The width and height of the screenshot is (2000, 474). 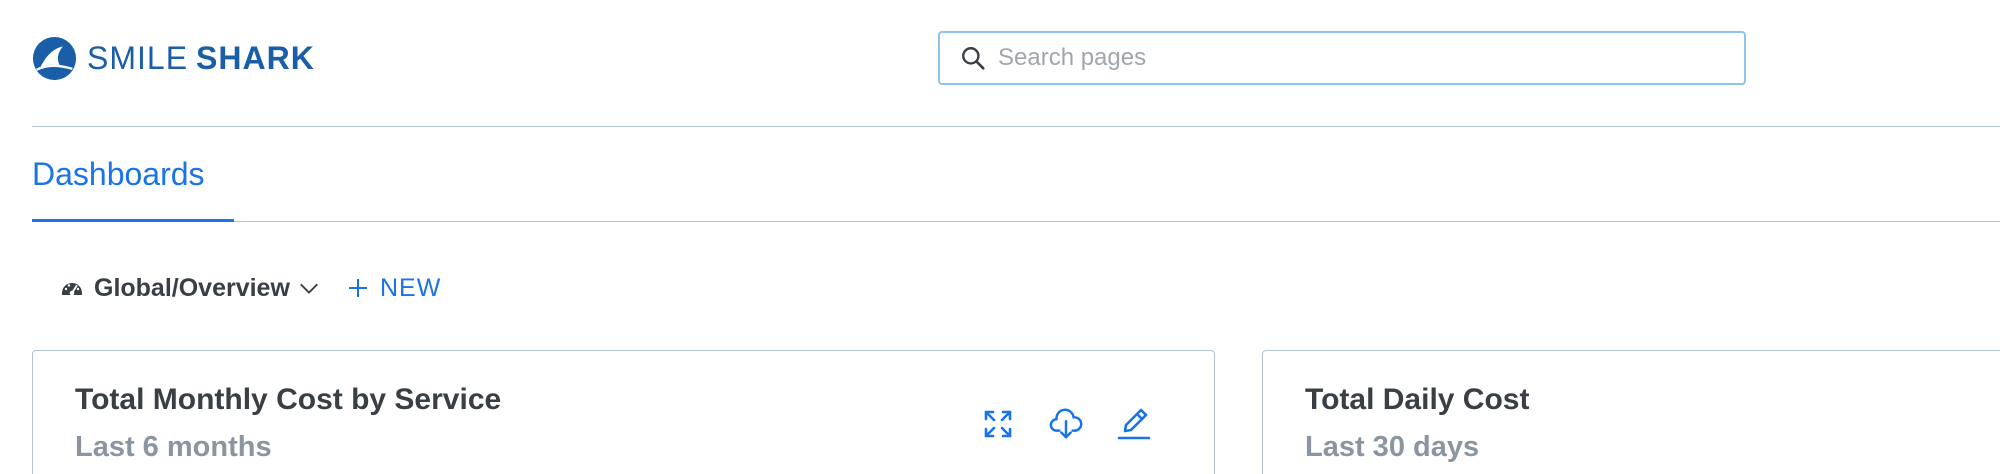 I want to click on cloud-download-icon, so click(x=1066, y=423).